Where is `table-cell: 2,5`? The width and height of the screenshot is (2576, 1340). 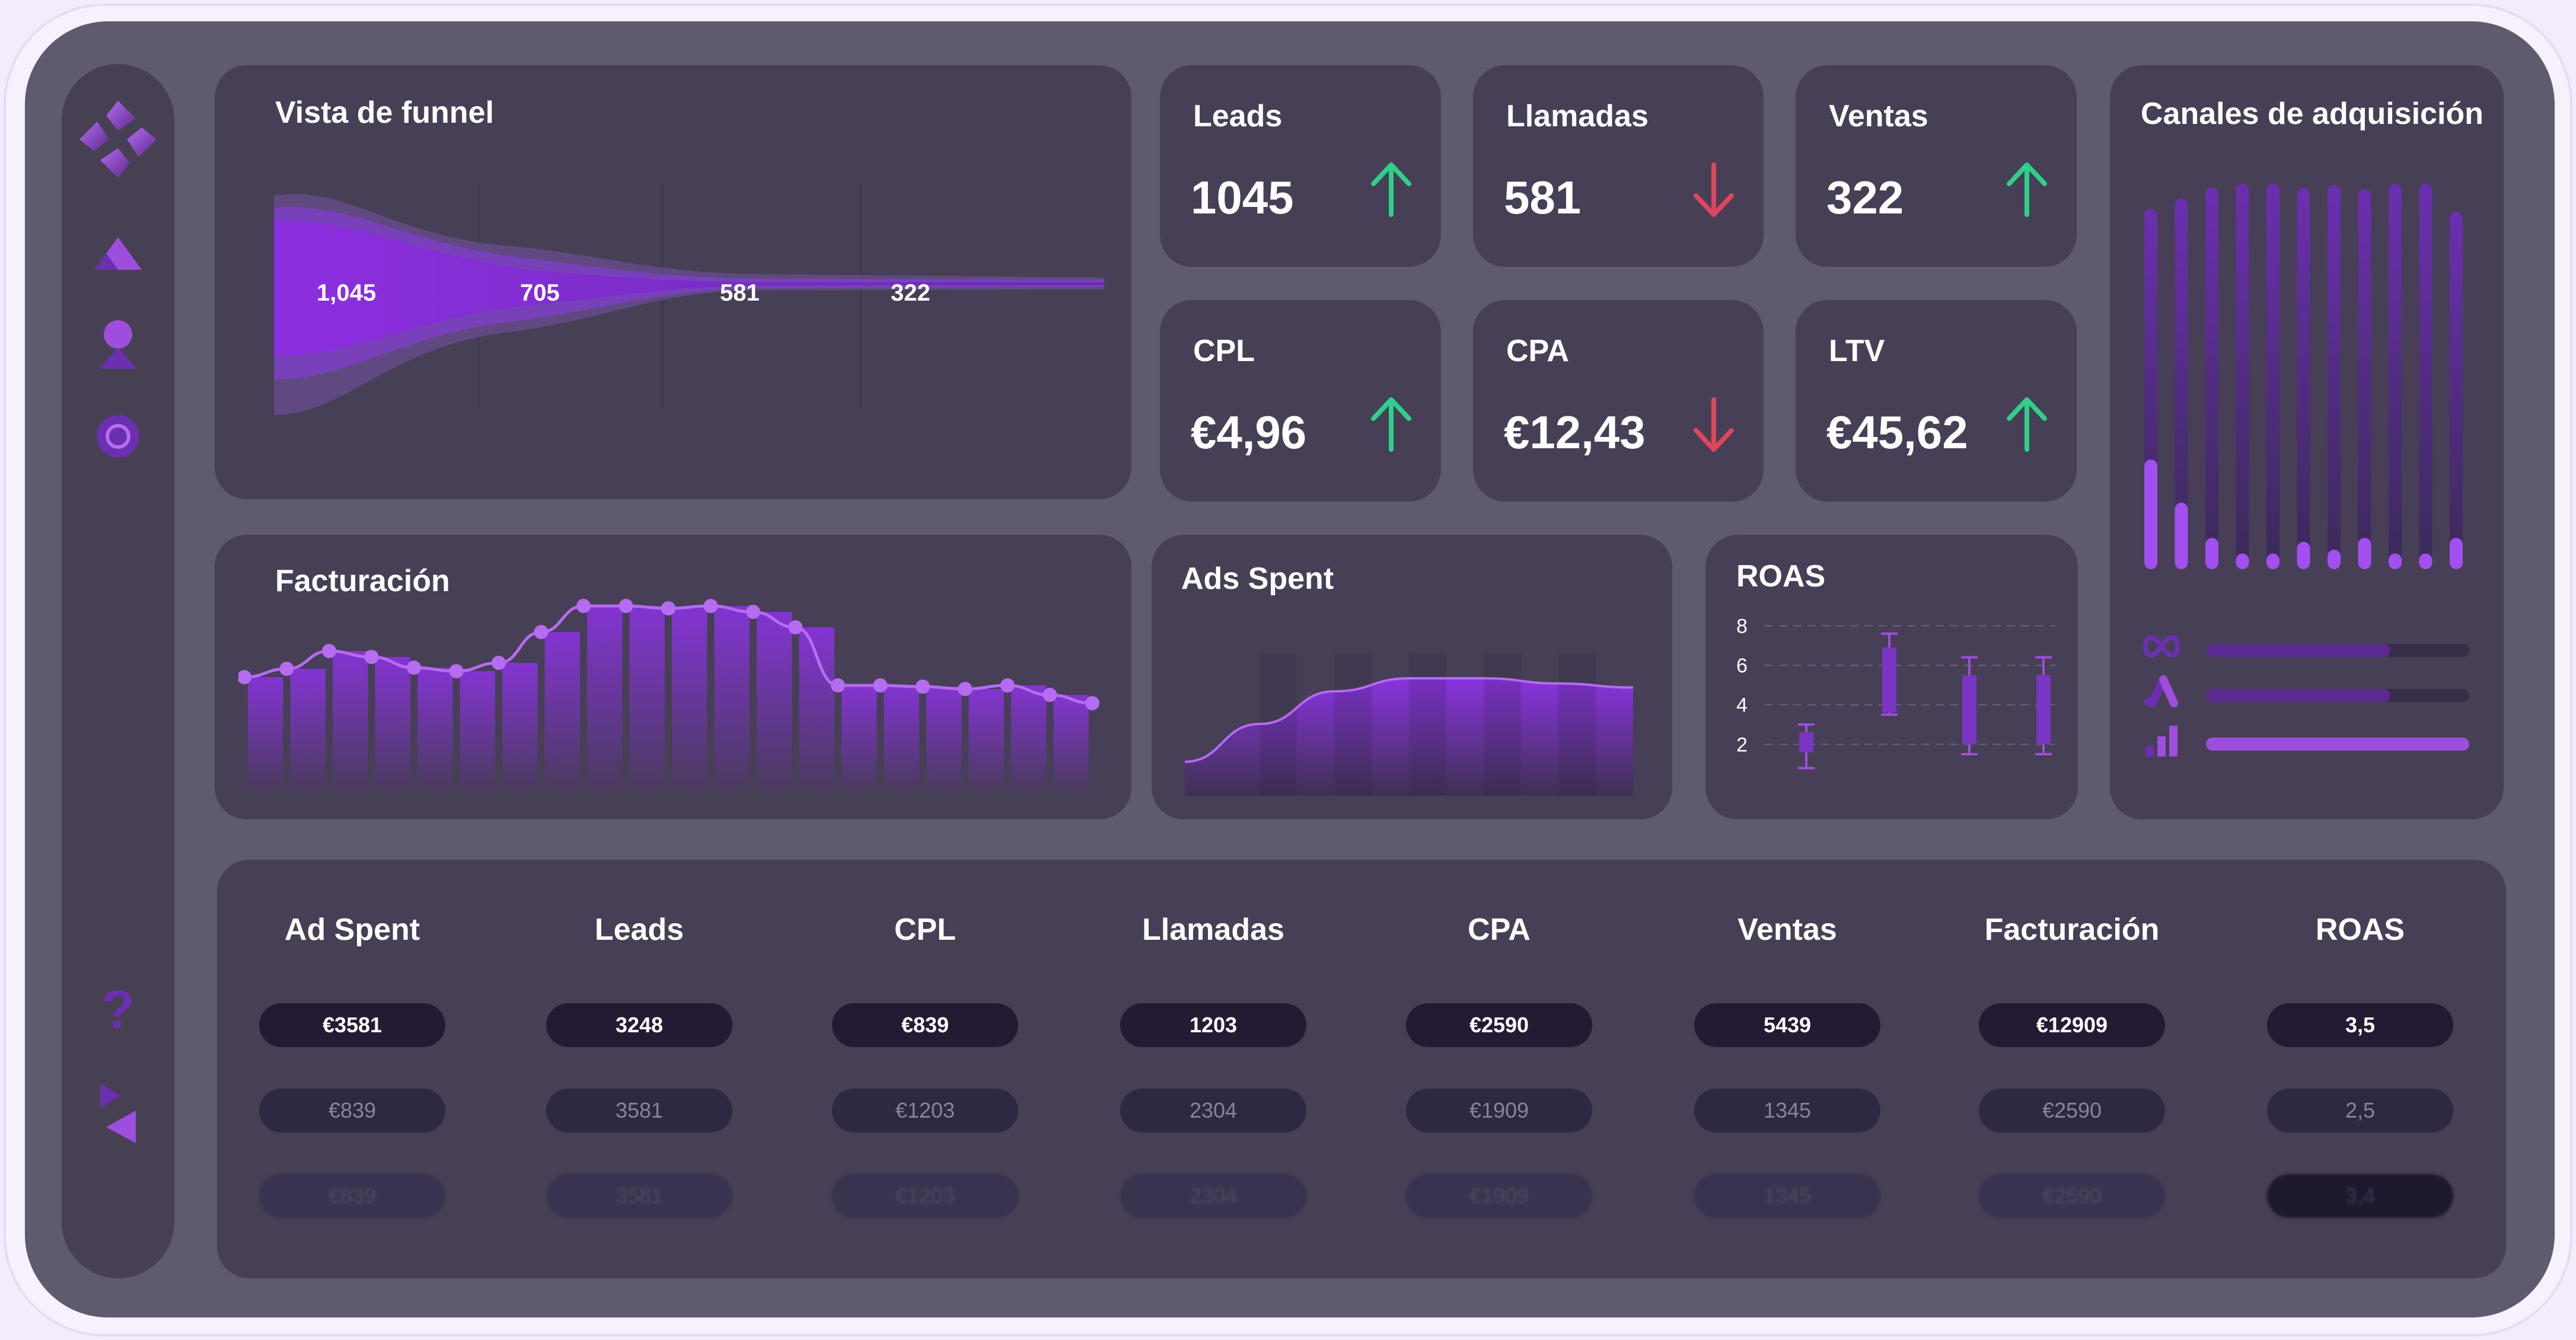 table-cell: 2,5 is located at coordinates (2360, 1110).